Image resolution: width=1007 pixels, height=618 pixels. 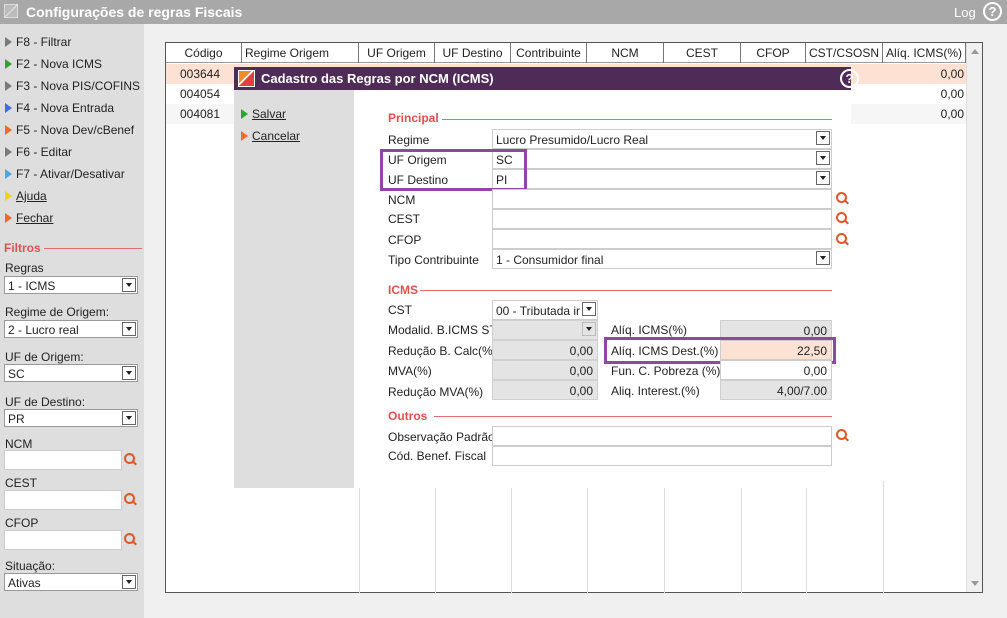 What do you see at coordinates (503, 12) in the screenshot?
I see `window-titlebar: Configurações de regras Fiscais Log ?` at bounding box center [503, 12].